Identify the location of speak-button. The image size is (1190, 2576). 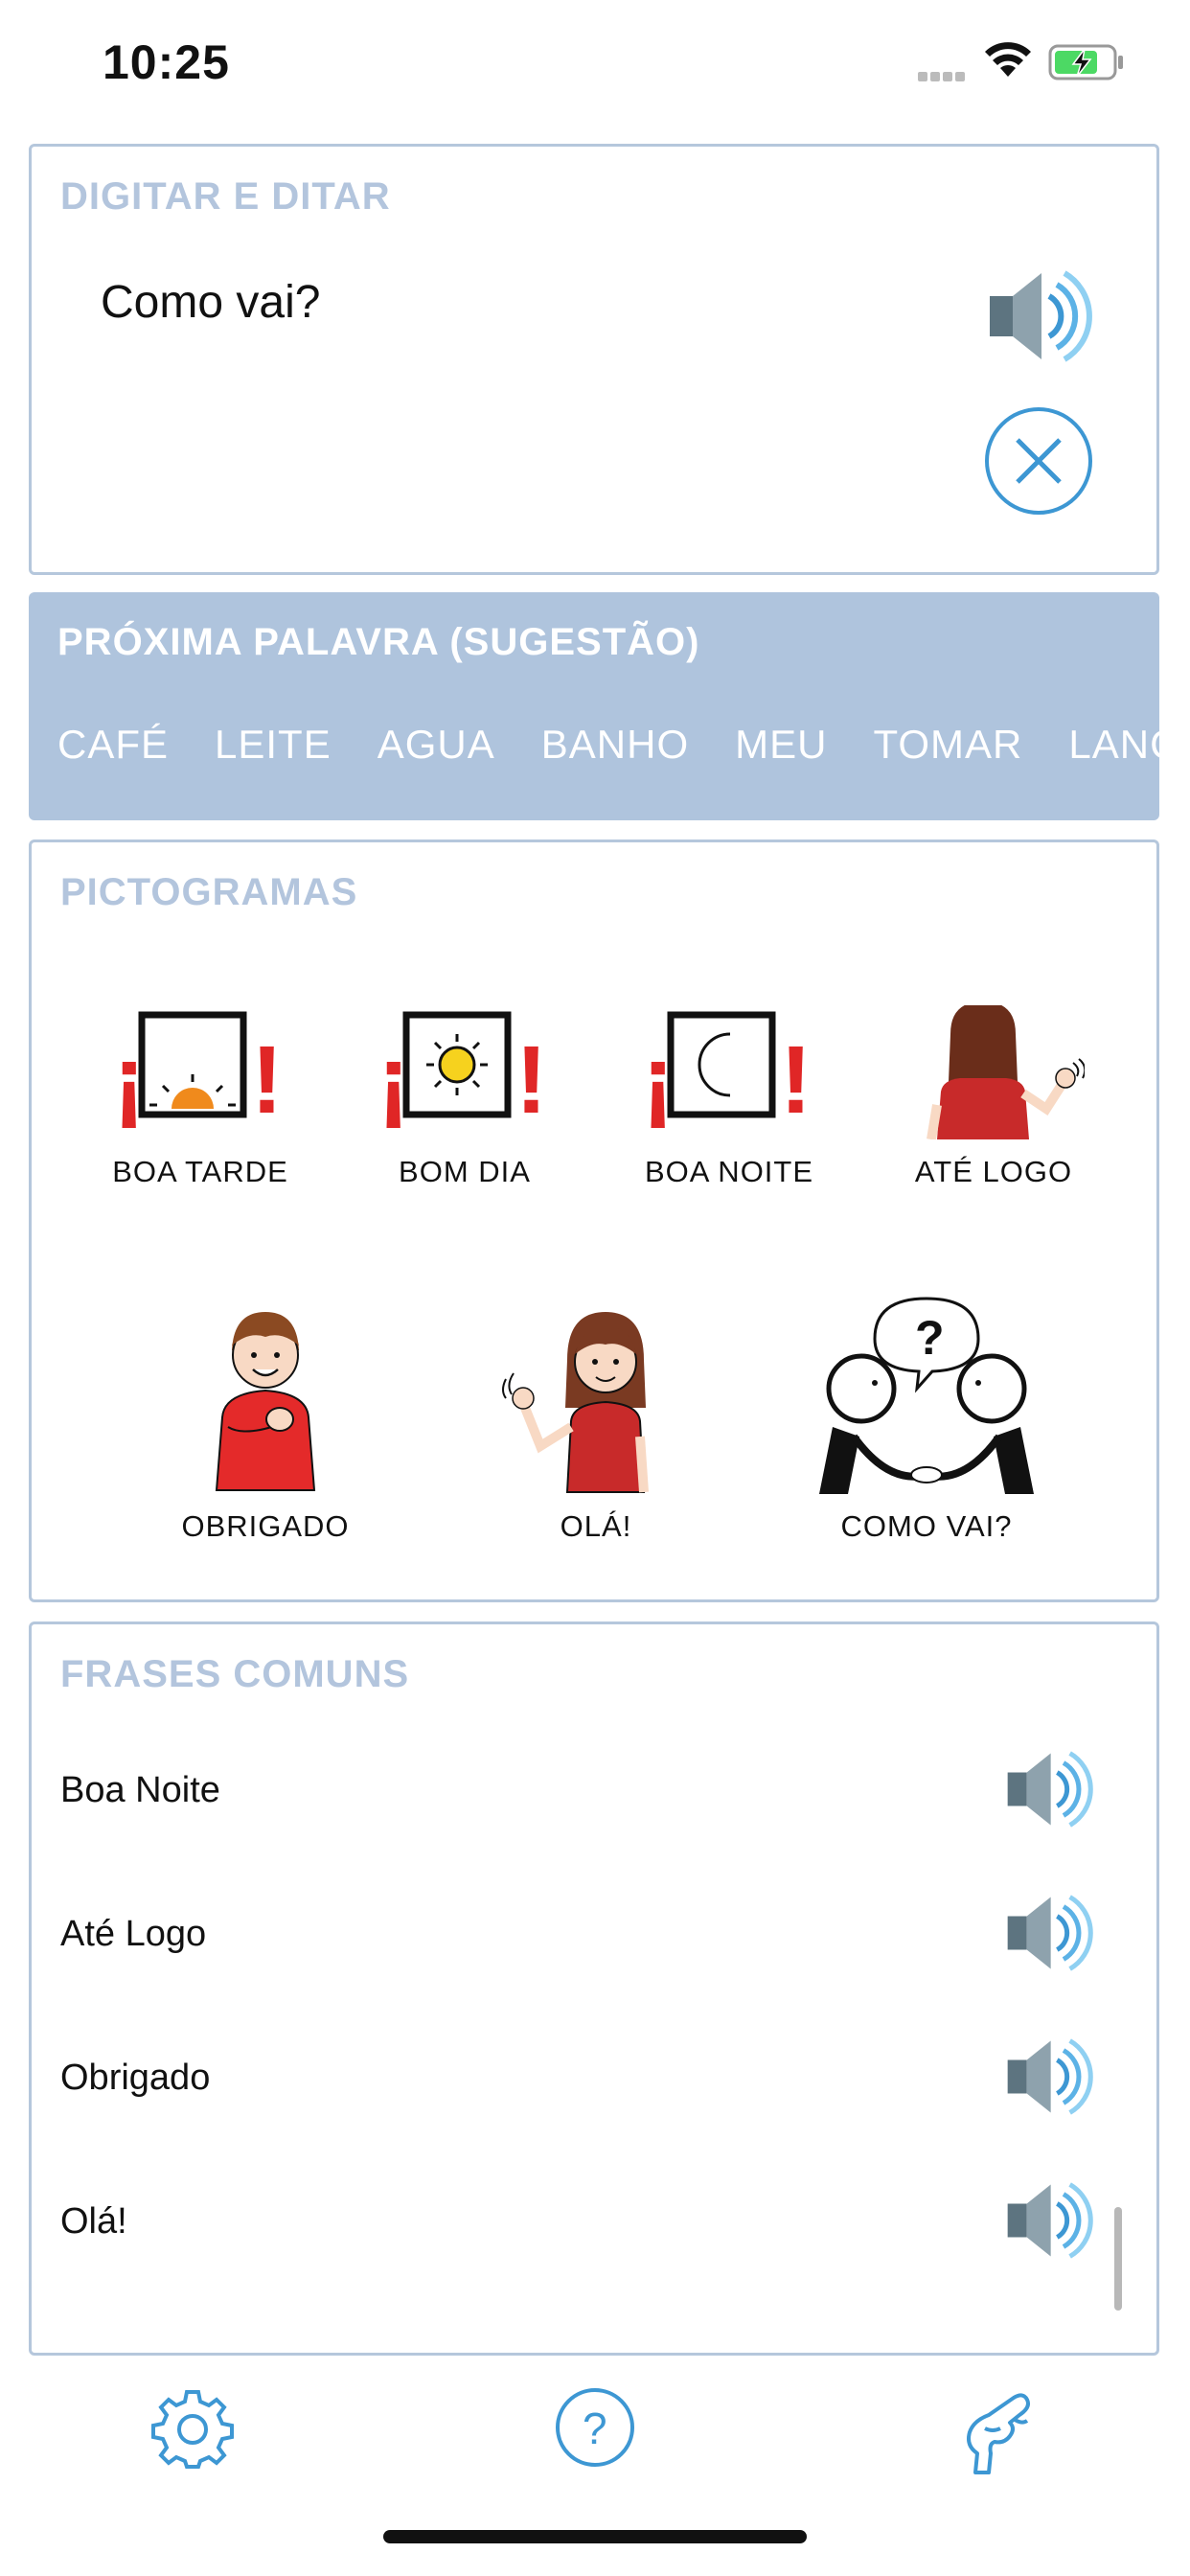
(1039, 316).